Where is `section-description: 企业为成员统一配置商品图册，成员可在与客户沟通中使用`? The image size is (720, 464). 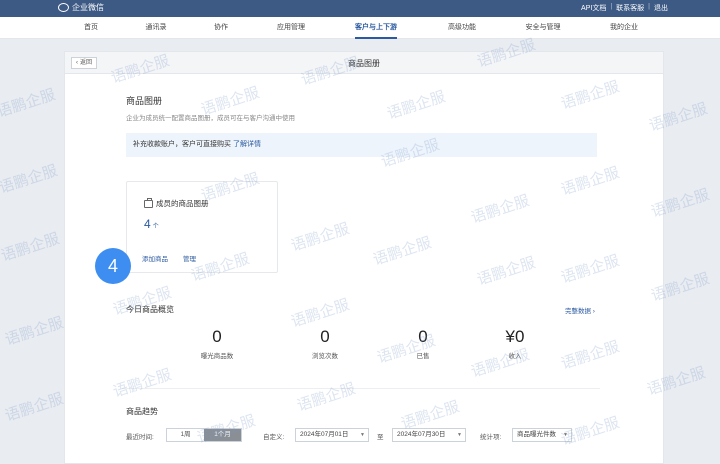
section-description: 企业为成员统一配置商品图册，成员可在与客户沟通中使用 is located at coordinates (210, 118).